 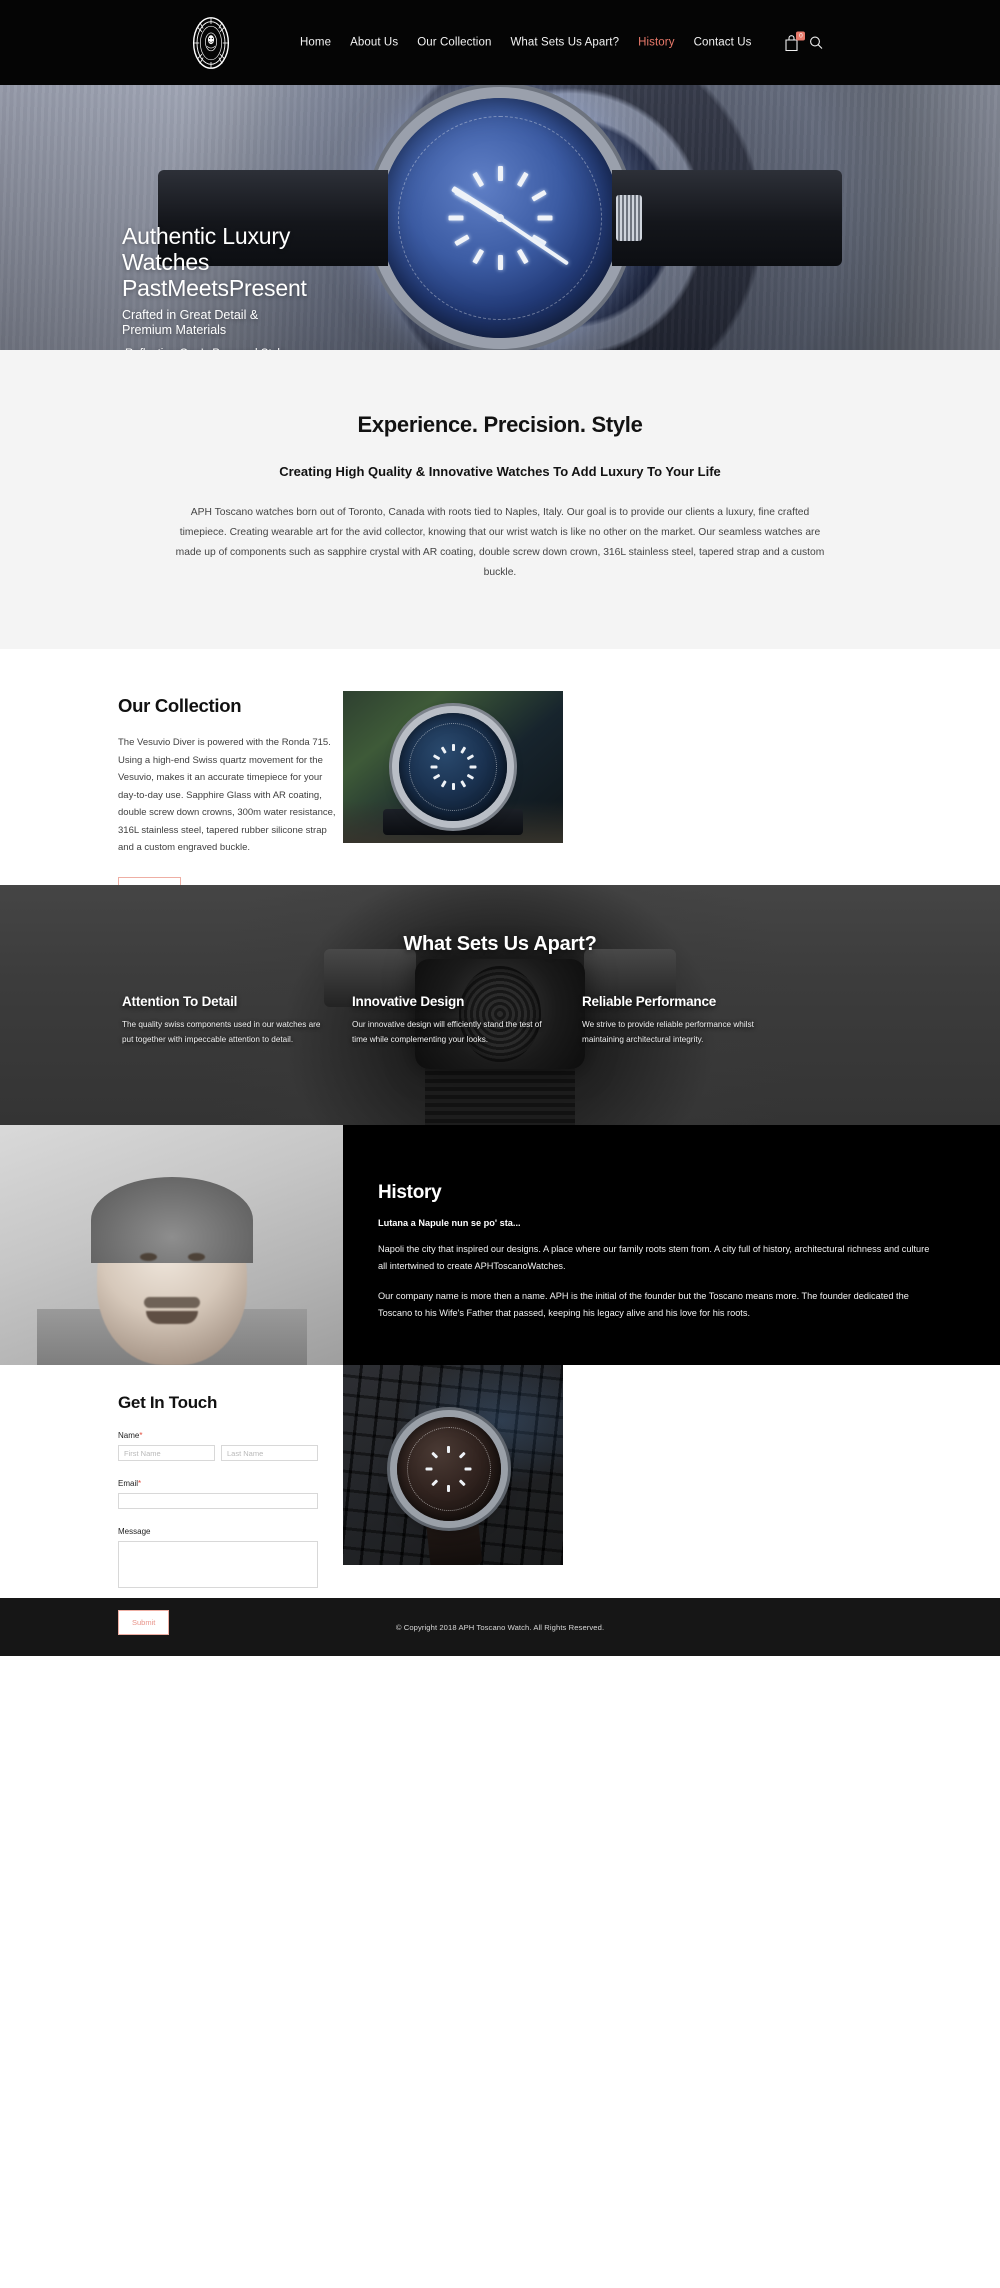 What do you see at coordinates (649, 1001) in the screenshot?
I see `apart-feature-title: Reliable Performance` at bounding box center [649, 1001].